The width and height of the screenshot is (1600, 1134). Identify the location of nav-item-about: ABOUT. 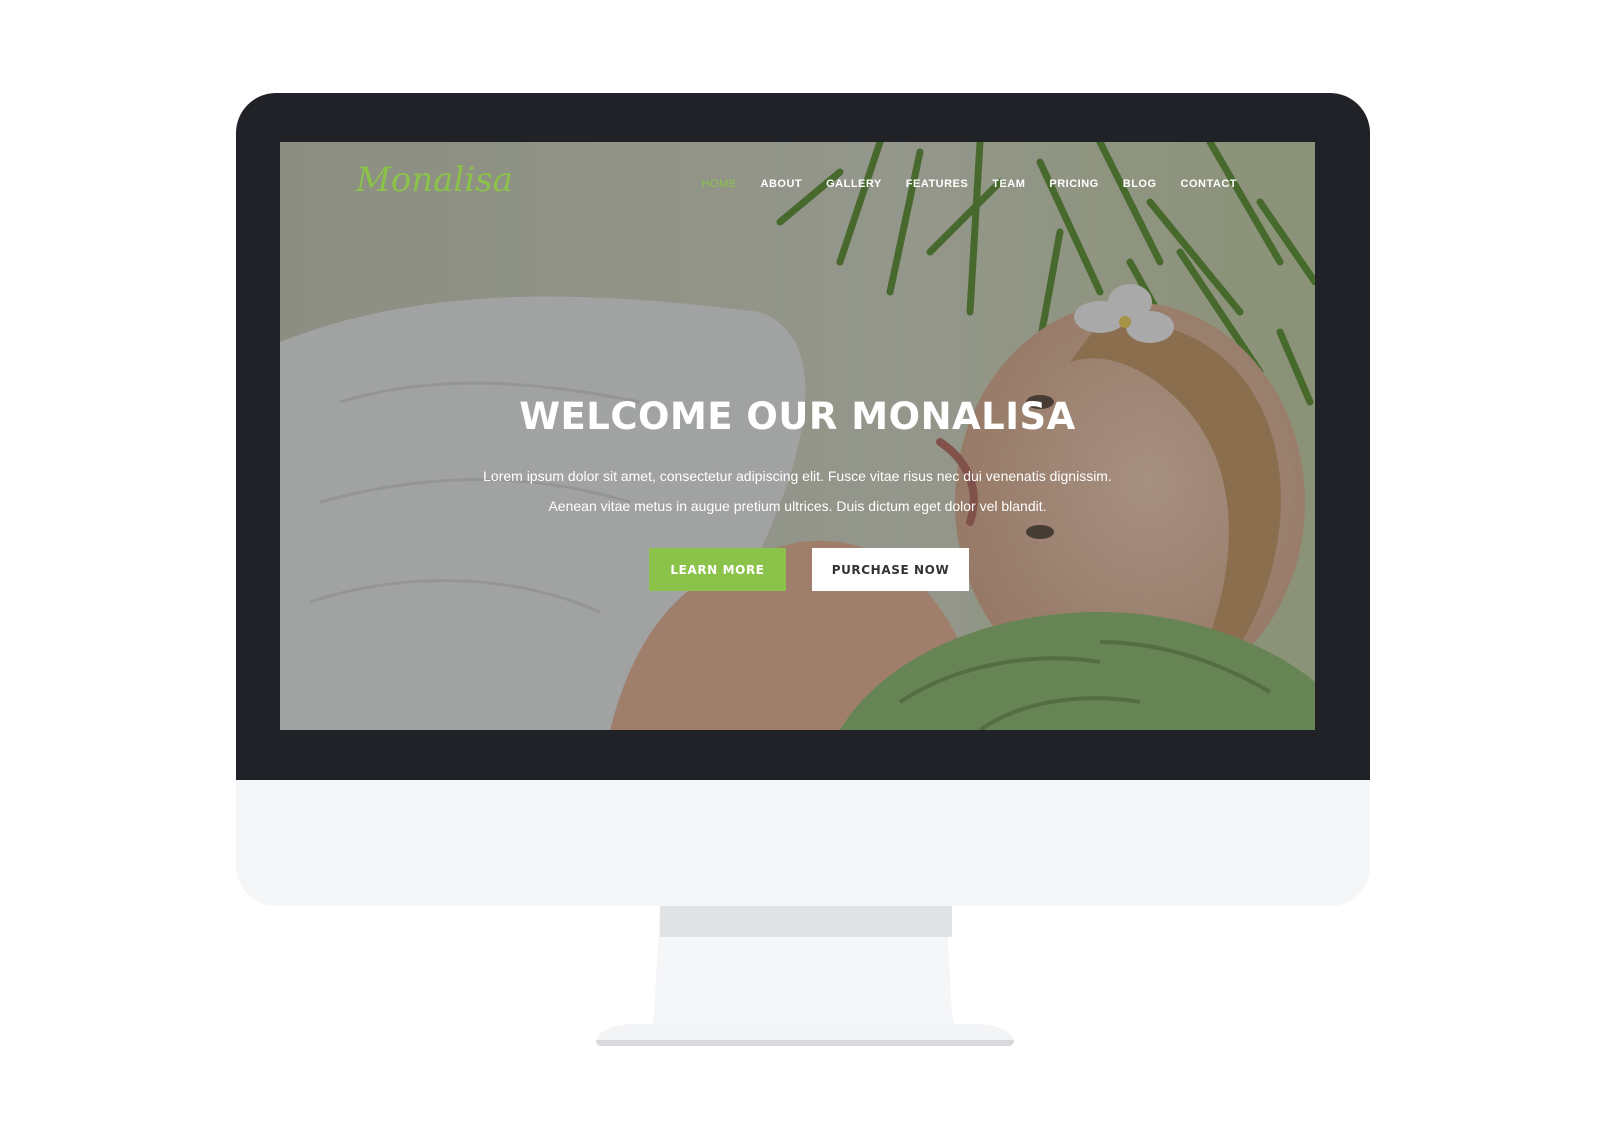
(782, 184).